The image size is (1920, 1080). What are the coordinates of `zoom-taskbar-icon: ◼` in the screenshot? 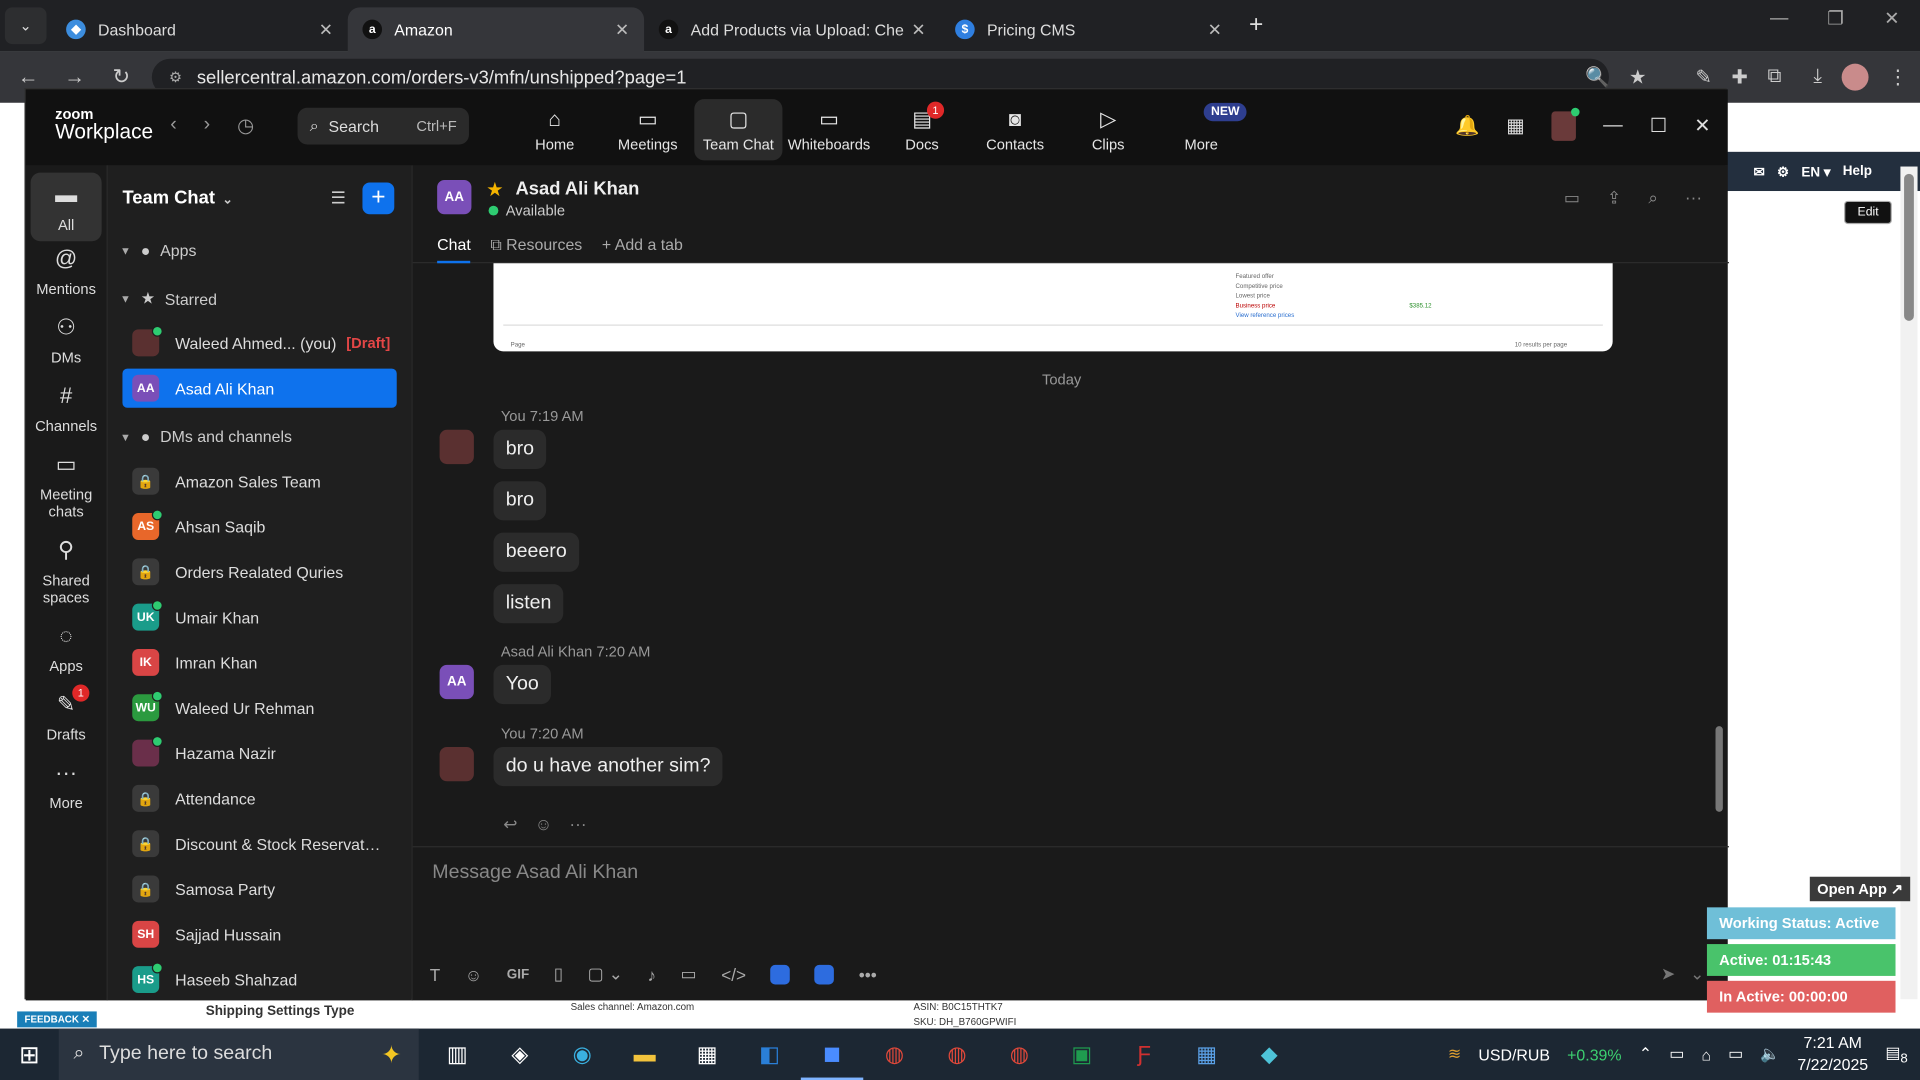 It's located at (832, 1054).